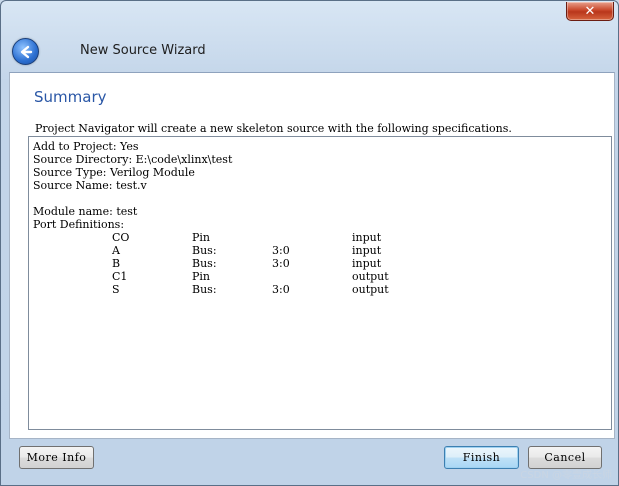 This screenshot has width=619, height=486. I want to click on back-arrow-icon, so click(26, 51).